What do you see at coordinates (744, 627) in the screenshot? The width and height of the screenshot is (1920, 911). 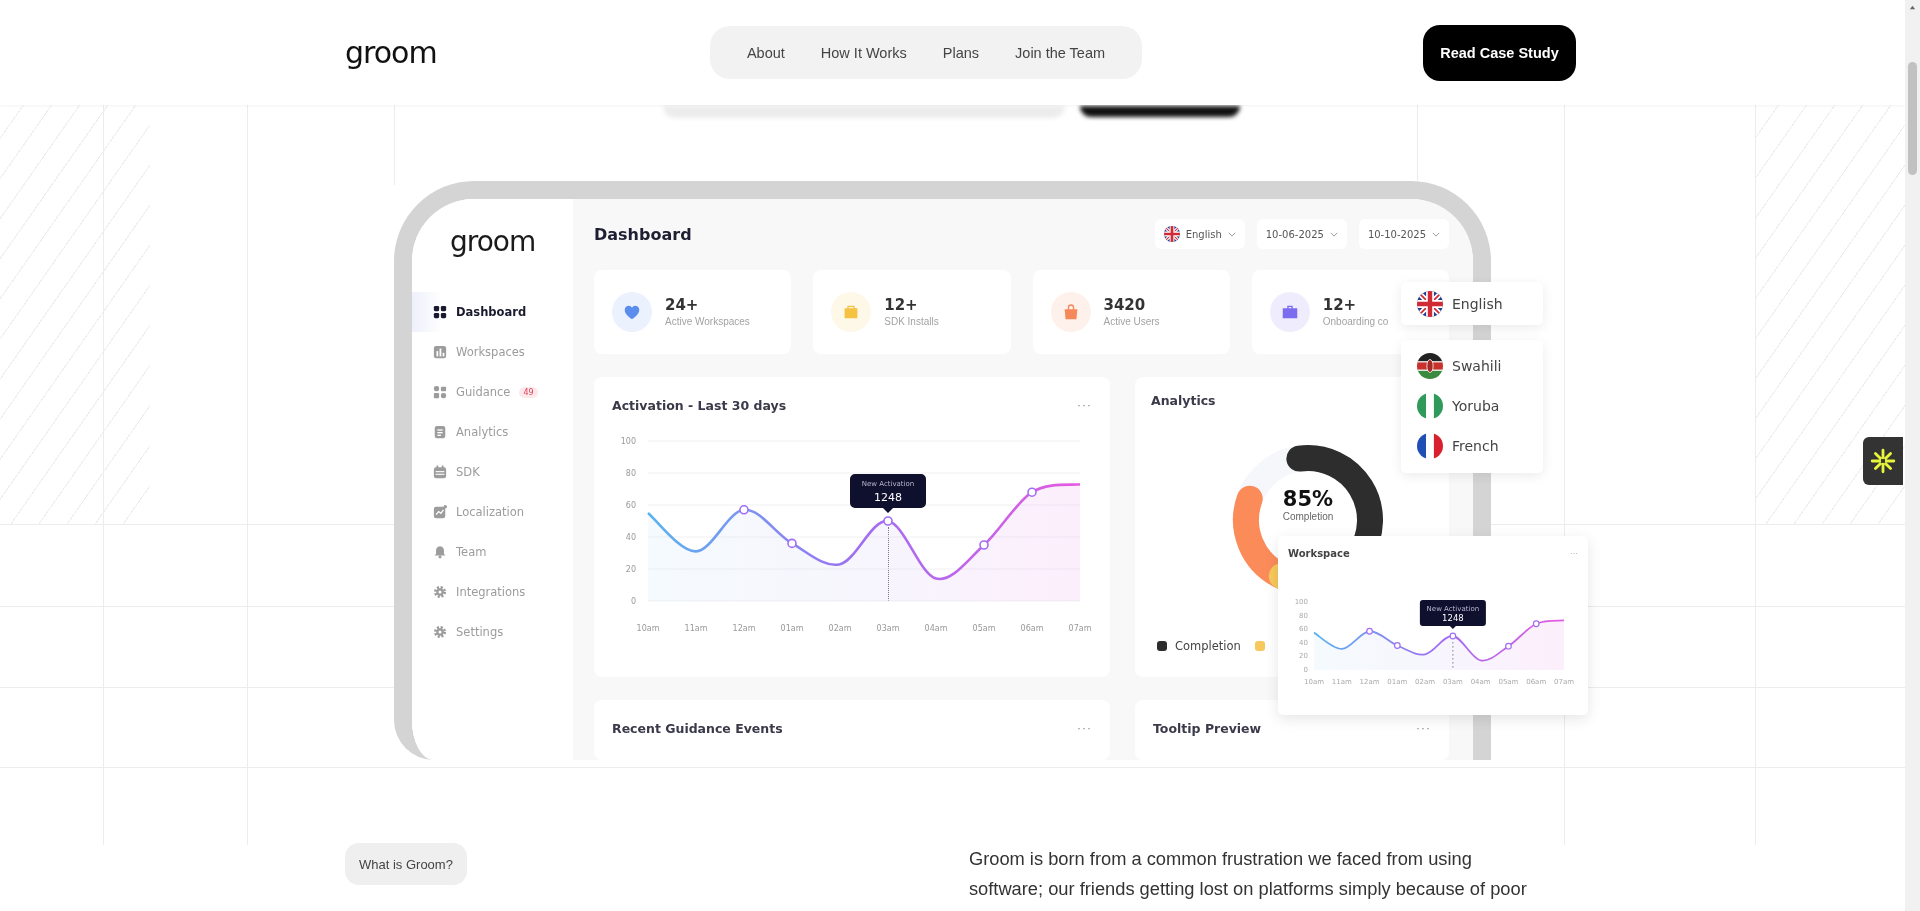 I see `x-axis-label: 12am` at bounding box center [744, 627].